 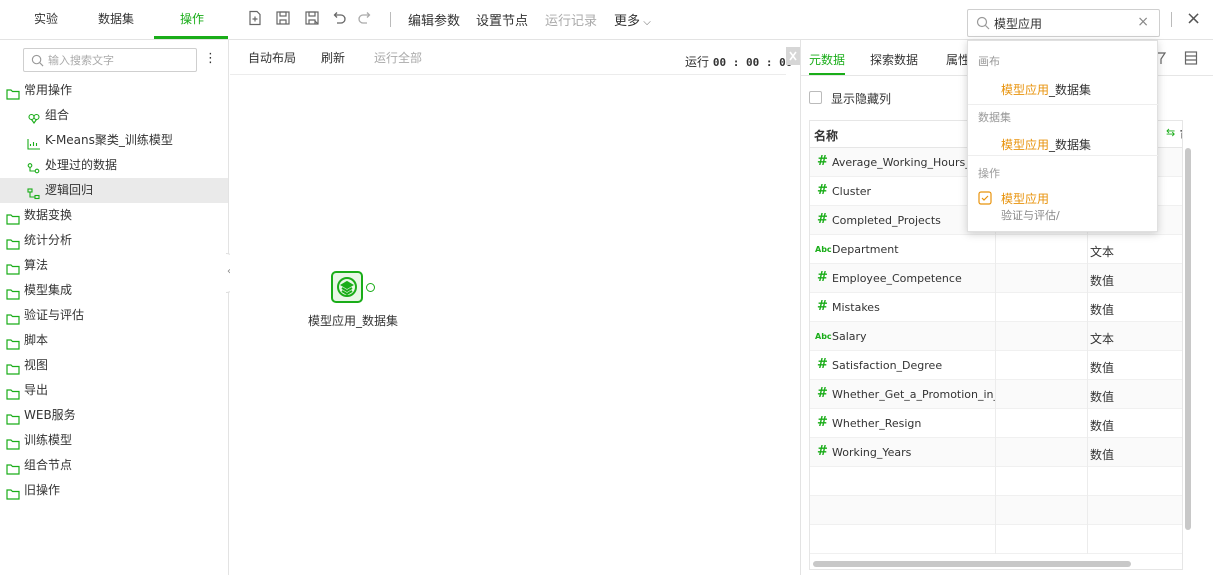 What do you see at coordinates (1102, 397) in the screenshot?
I see `field-type: 数值` at bounding box center [1102, 397].